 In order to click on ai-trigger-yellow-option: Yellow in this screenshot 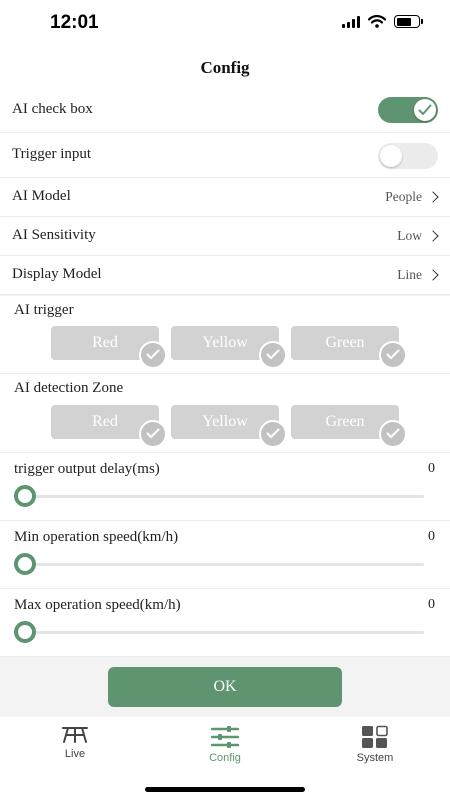, I will do `click(229, 347)`.